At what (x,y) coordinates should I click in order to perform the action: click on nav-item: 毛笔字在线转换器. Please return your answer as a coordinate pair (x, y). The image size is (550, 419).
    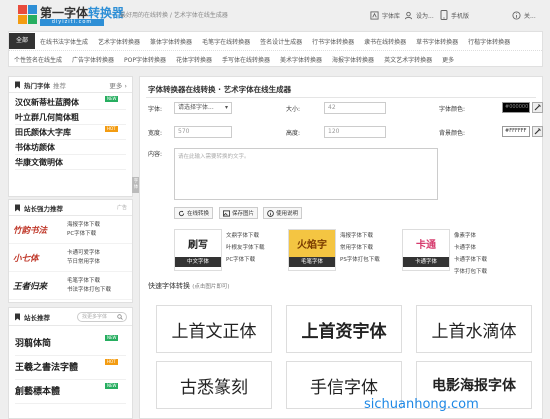
    Looking at the image, I should click on (226, 41).